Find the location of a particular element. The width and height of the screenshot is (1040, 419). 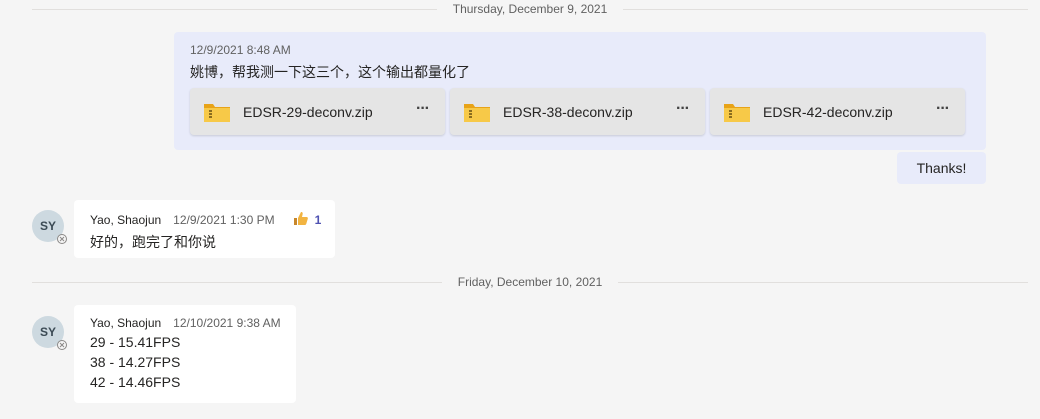

file-attachment-edsr-29: EDSR-29-deconv.zip ··· is located at coordinates (317, 111).